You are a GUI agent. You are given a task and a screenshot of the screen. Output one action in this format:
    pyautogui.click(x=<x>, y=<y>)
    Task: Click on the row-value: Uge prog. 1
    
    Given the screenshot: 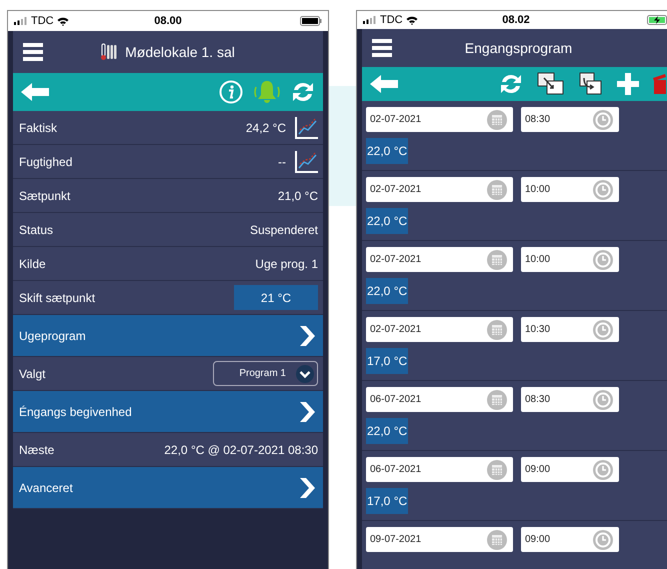 What is the action you would take?
    pyautogui.click(x=286, y=263)
    